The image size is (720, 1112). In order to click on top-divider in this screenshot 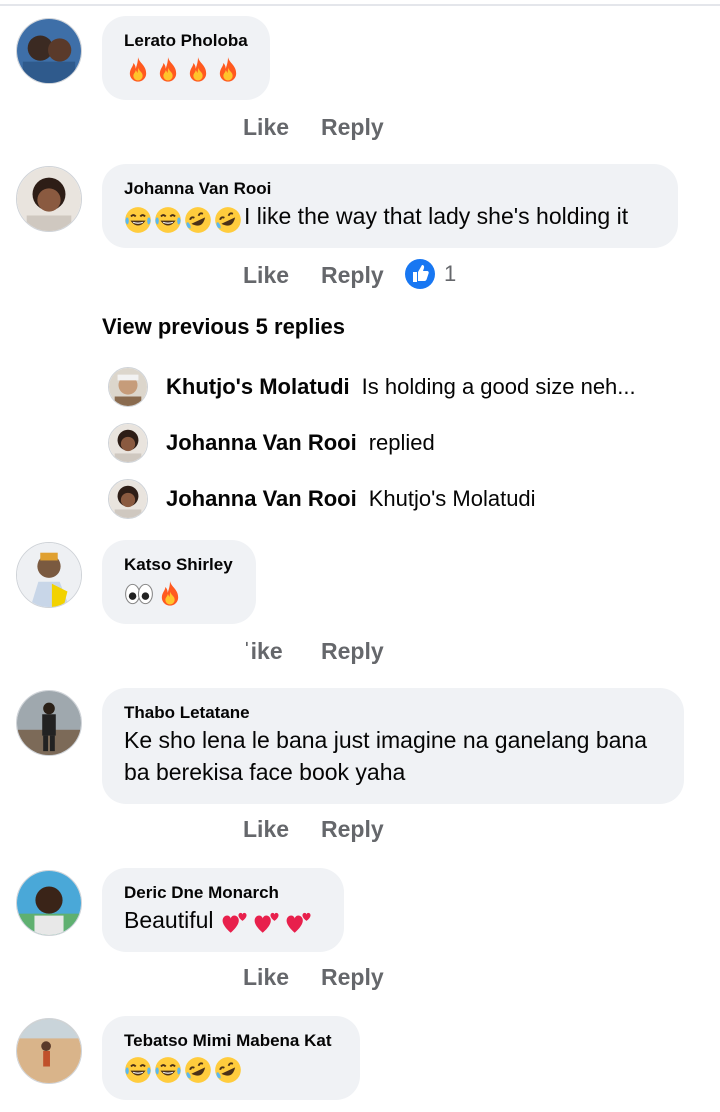, I will do `click(360, 5)`.